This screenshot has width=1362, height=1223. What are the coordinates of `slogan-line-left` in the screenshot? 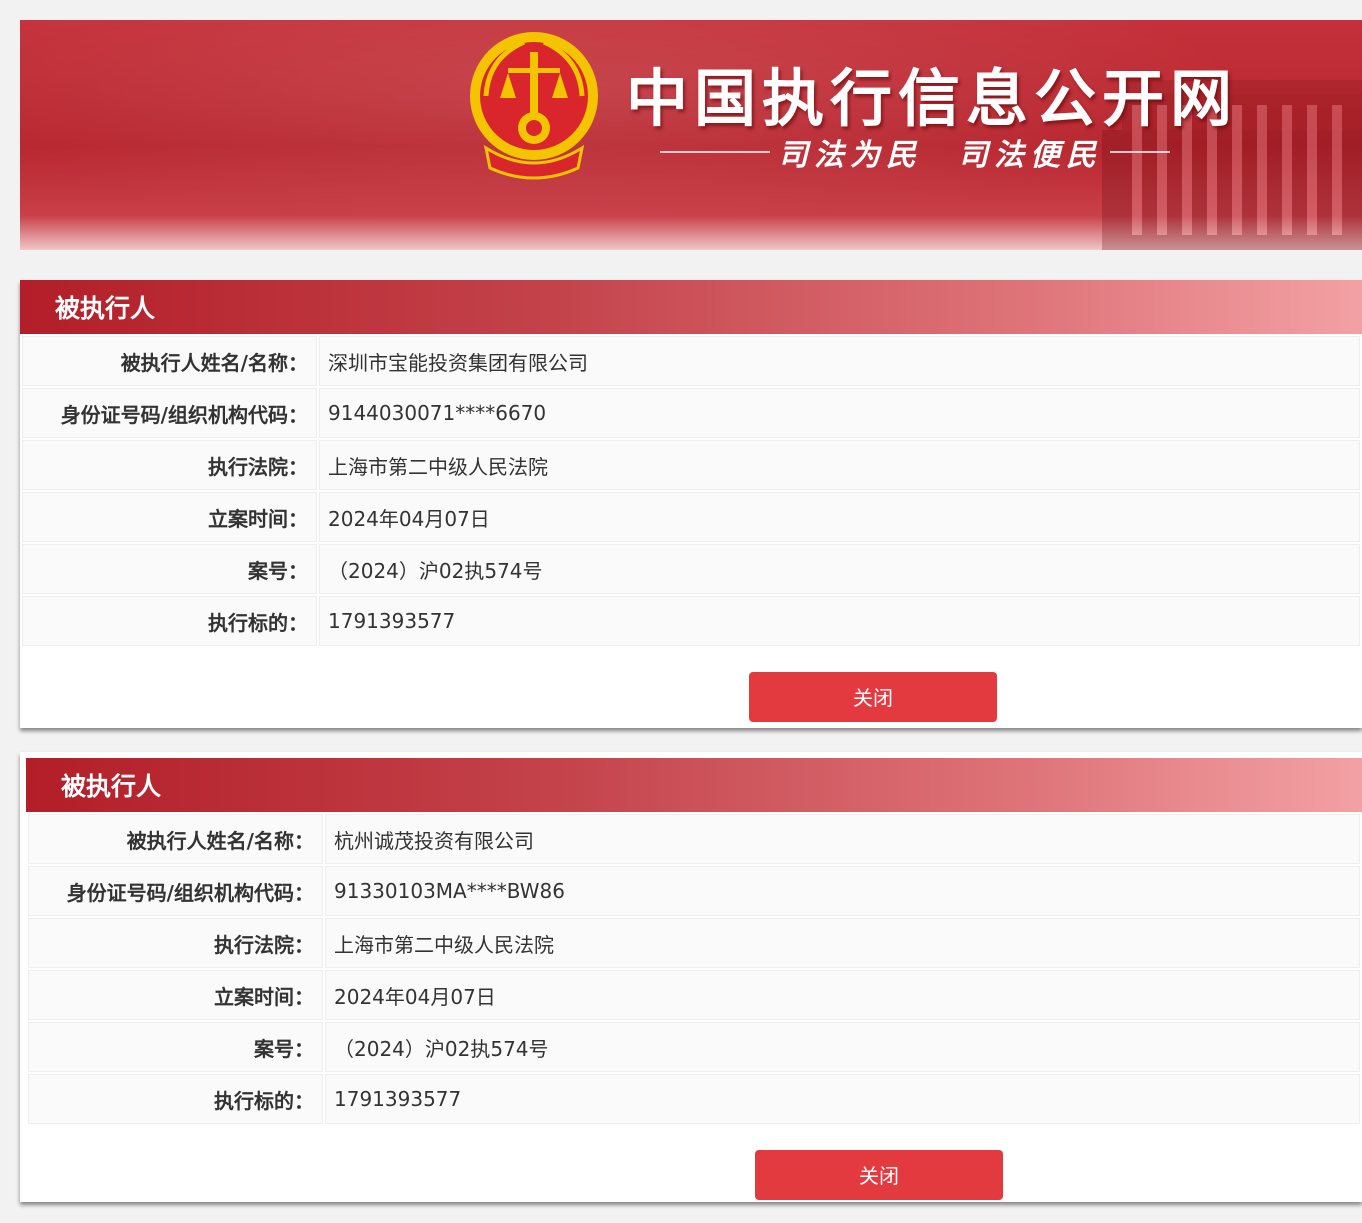 It's located at (715, 152).